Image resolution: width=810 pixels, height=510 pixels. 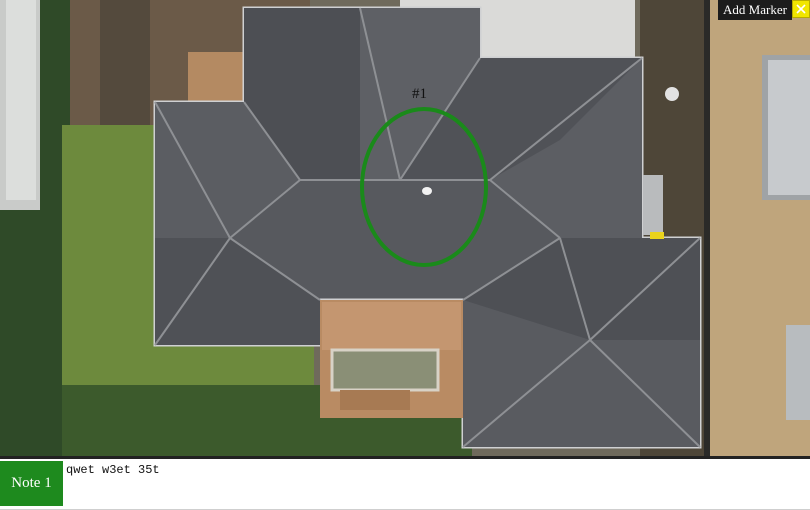 I want to click on courtyard-deck-upper, so click(x=391, y=326).